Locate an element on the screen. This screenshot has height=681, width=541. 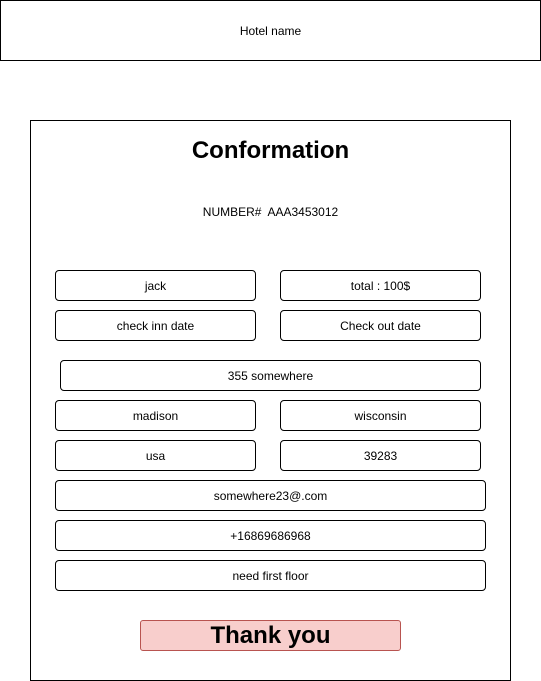
guest-name-value: jack is located at coordinates (155, 285).